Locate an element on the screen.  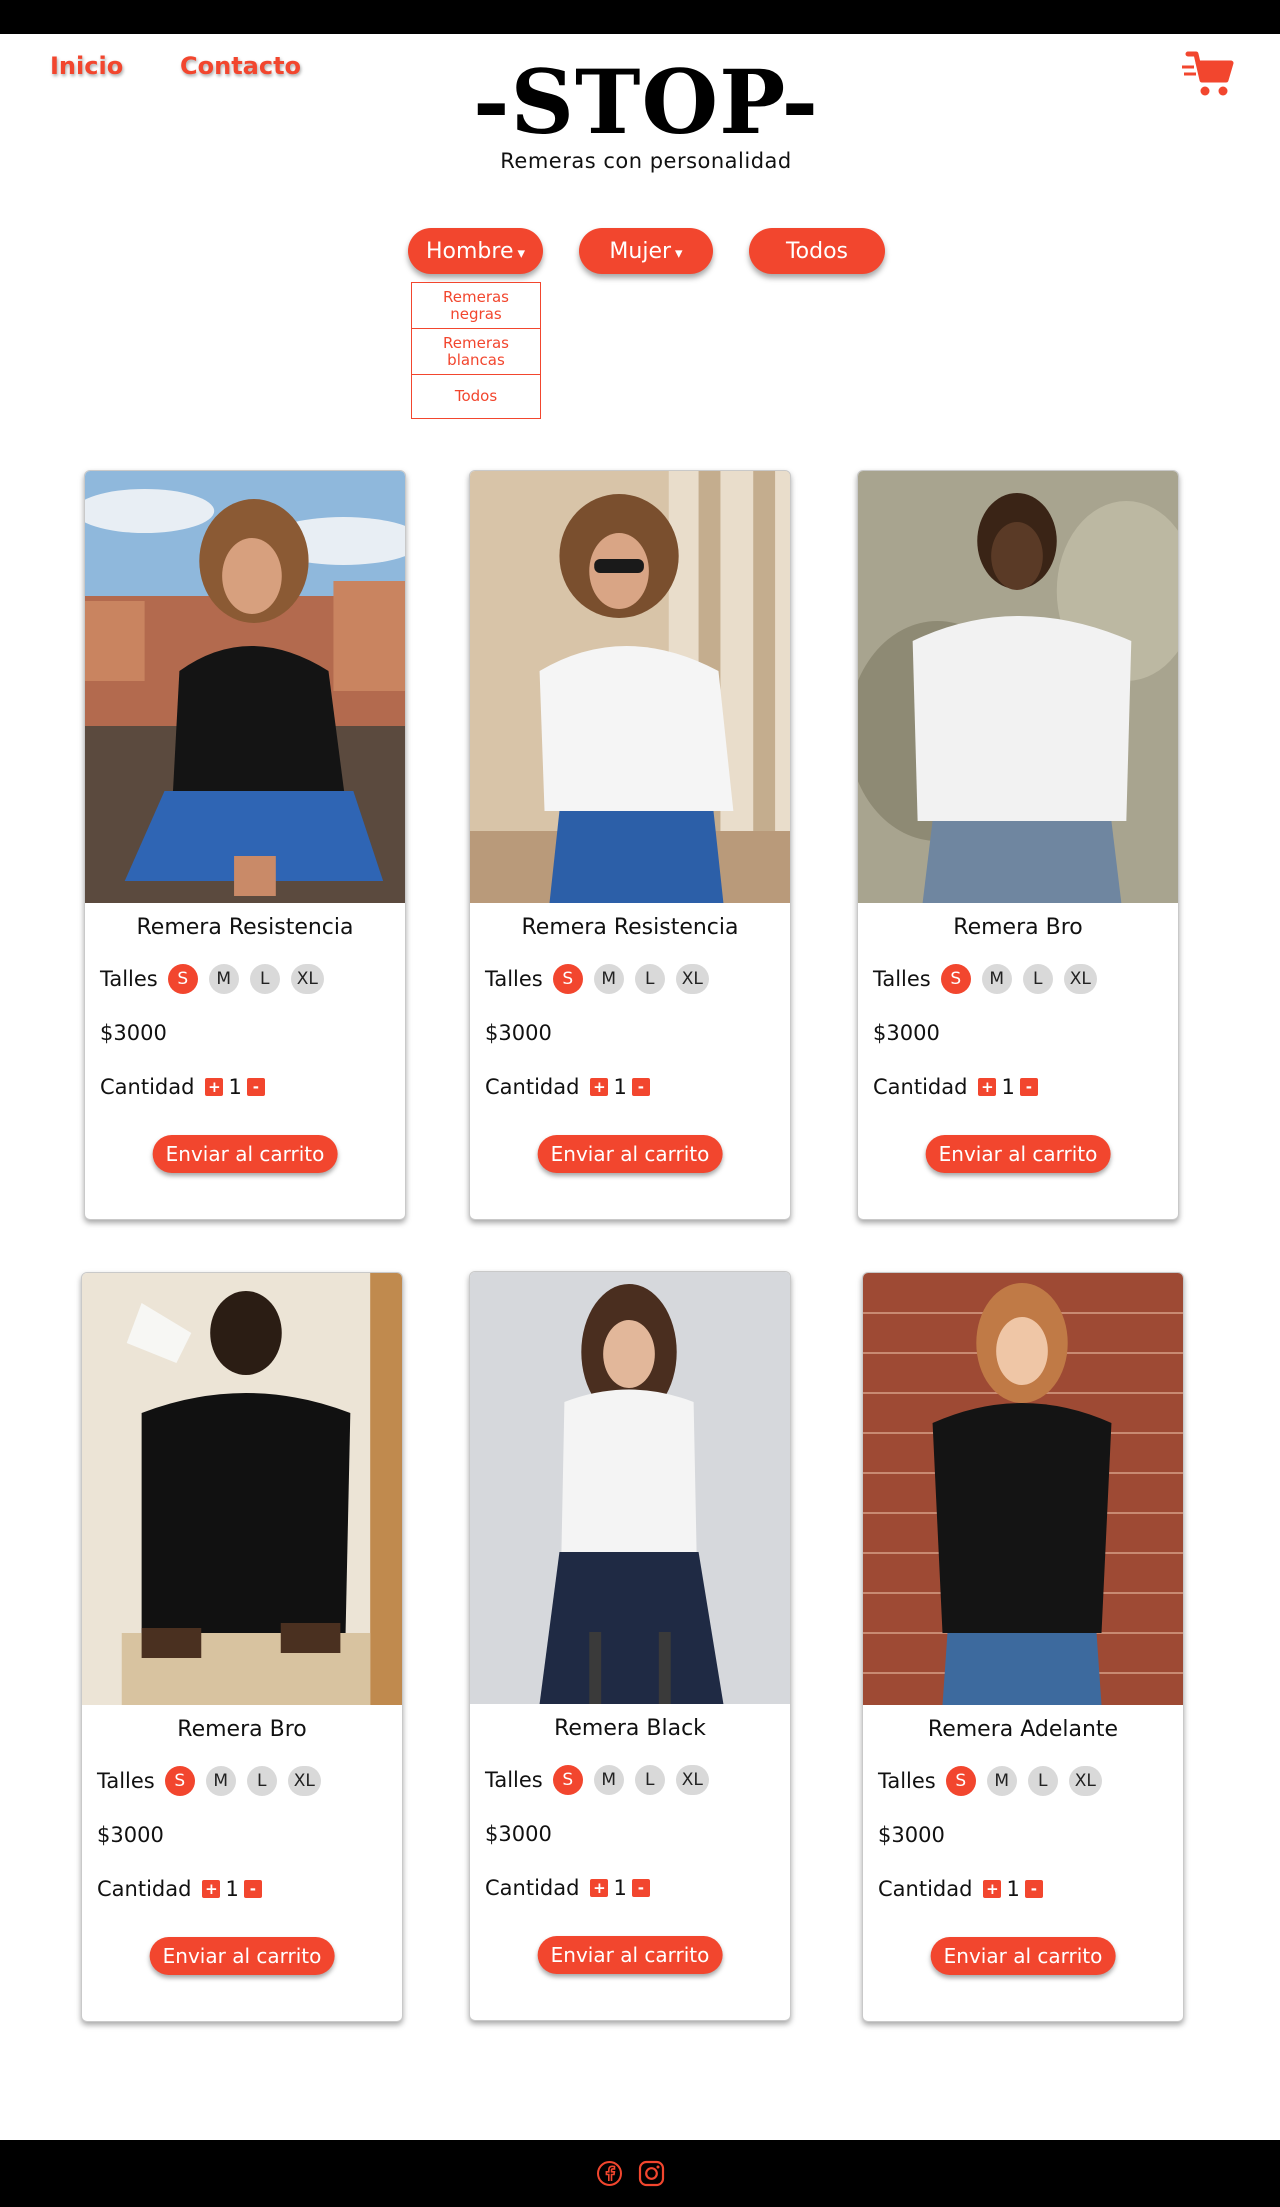
hombre-dropdown-menu: Remeras negras Remeras blancas Todos is located at coordinates (476, 350).